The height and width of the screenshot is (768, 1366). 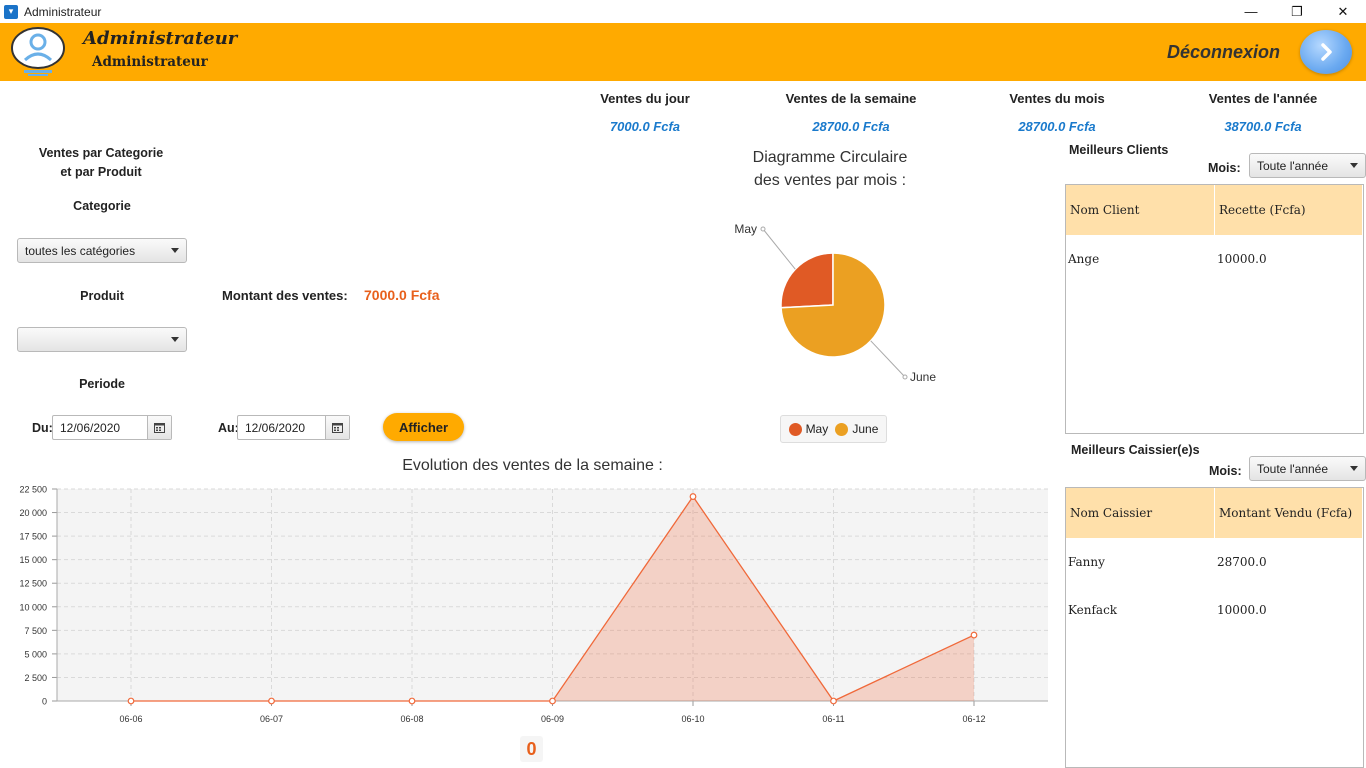 I want to click on logout-label: Déconnexion, so click(x=1223, y=52).